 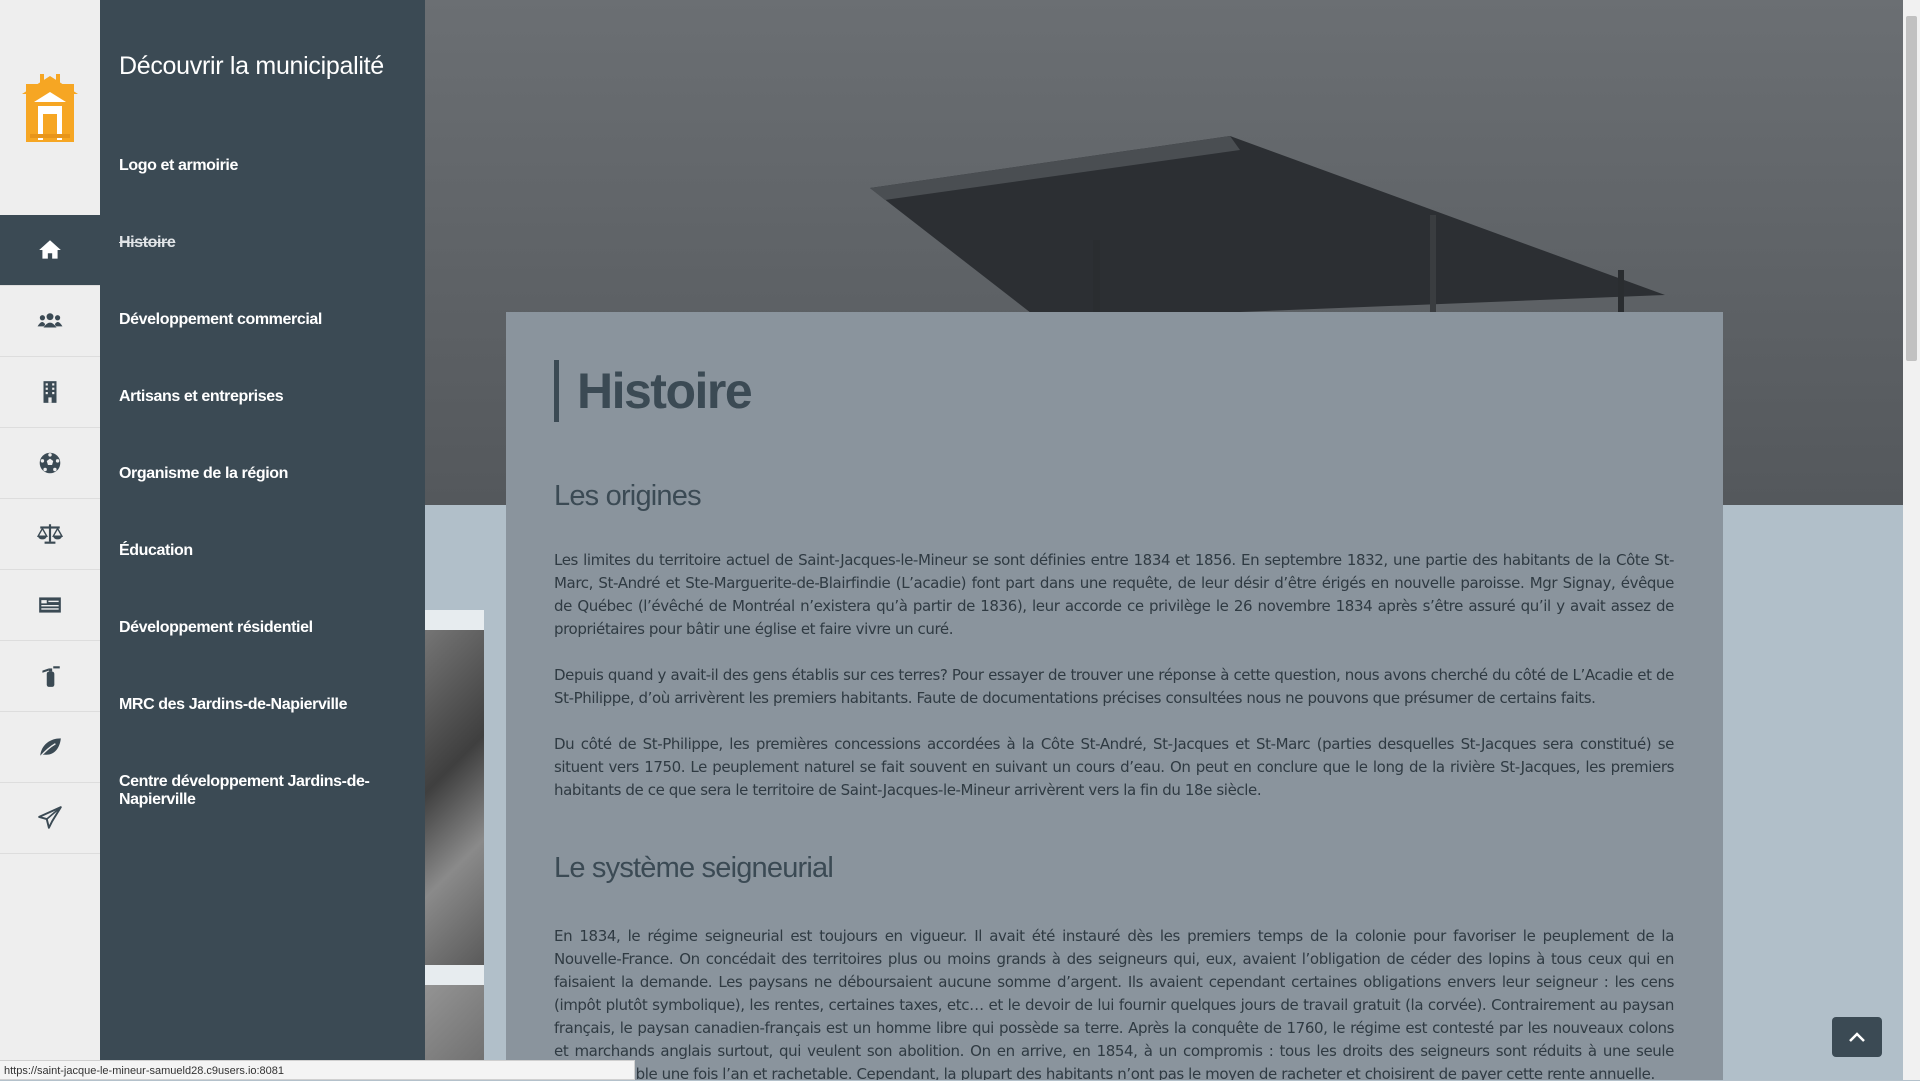 I want to click on nav-item-commercial: Développement commercial, so click(x=272, y=349).